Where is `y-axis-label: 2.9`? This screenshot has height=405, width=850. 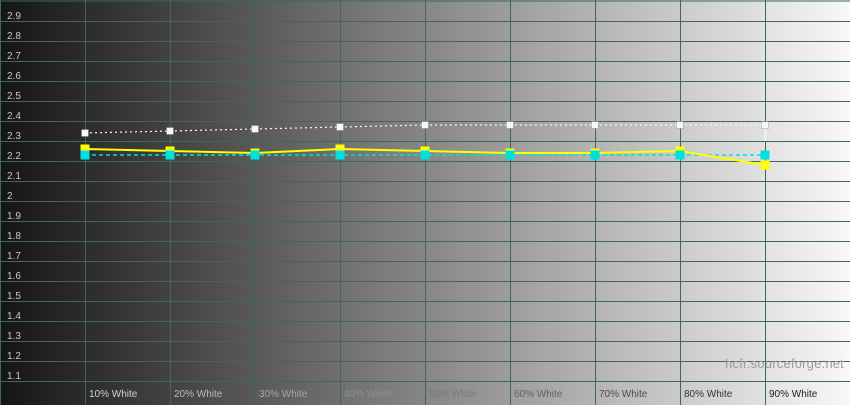
y-axis-label: 2.9 is located at coordinates (14, 16).